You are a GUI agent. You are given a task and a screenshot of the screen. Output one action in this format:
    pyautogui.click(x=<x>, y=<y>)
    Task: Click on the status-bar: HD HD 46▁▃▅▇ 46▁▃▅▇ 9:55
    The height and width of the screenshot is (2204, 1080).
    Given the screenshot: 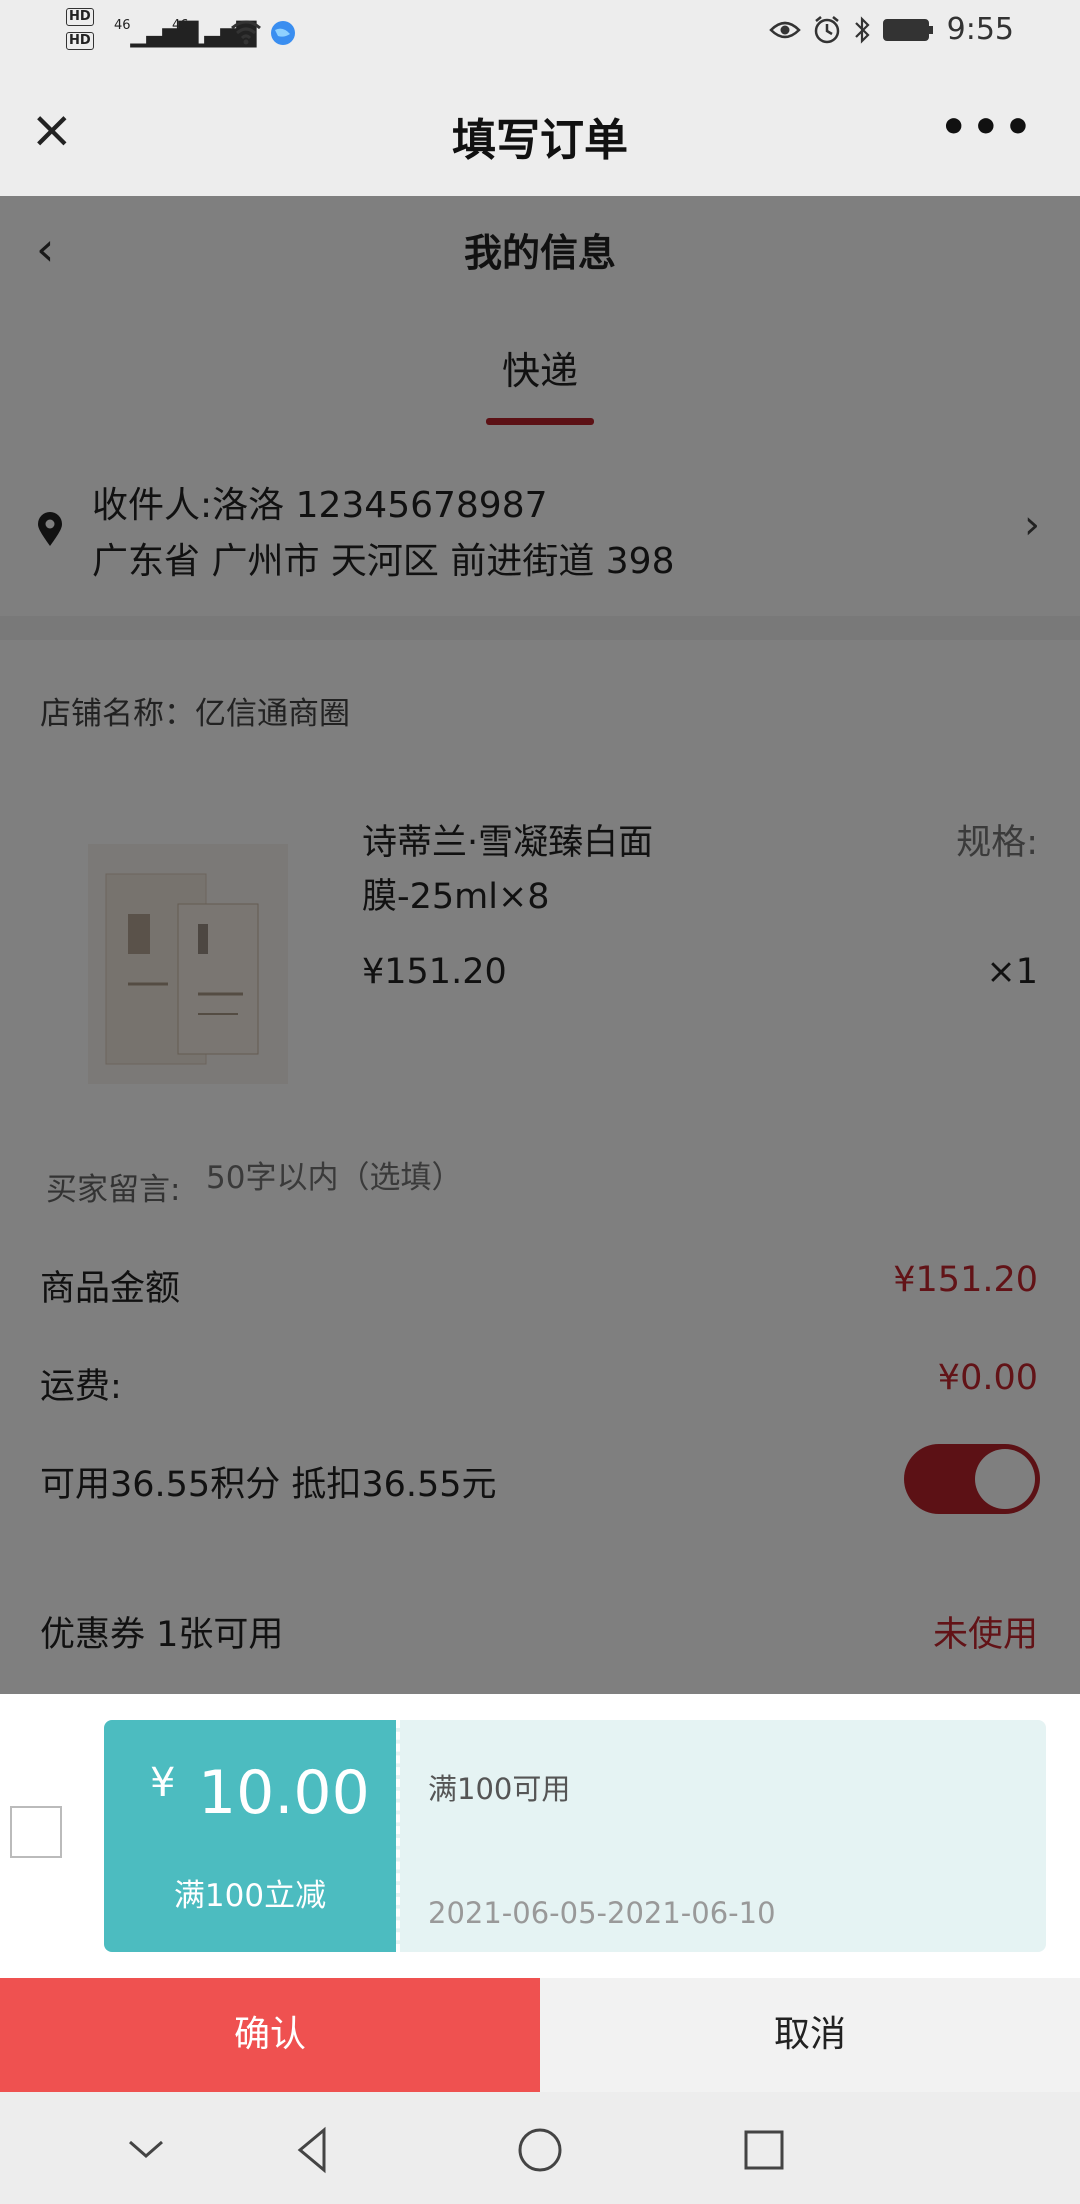 What is the action you would take?
    pyautogui.click(x=540, y=32)
    